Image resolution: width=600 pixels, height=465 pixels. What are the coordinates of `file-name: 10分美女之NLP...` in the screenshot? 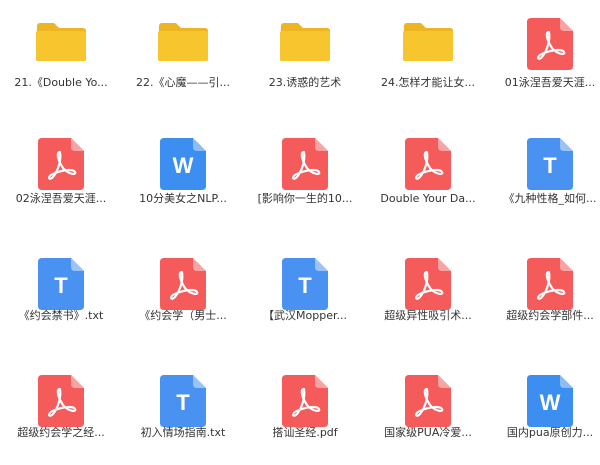 It's located at (183, 198).